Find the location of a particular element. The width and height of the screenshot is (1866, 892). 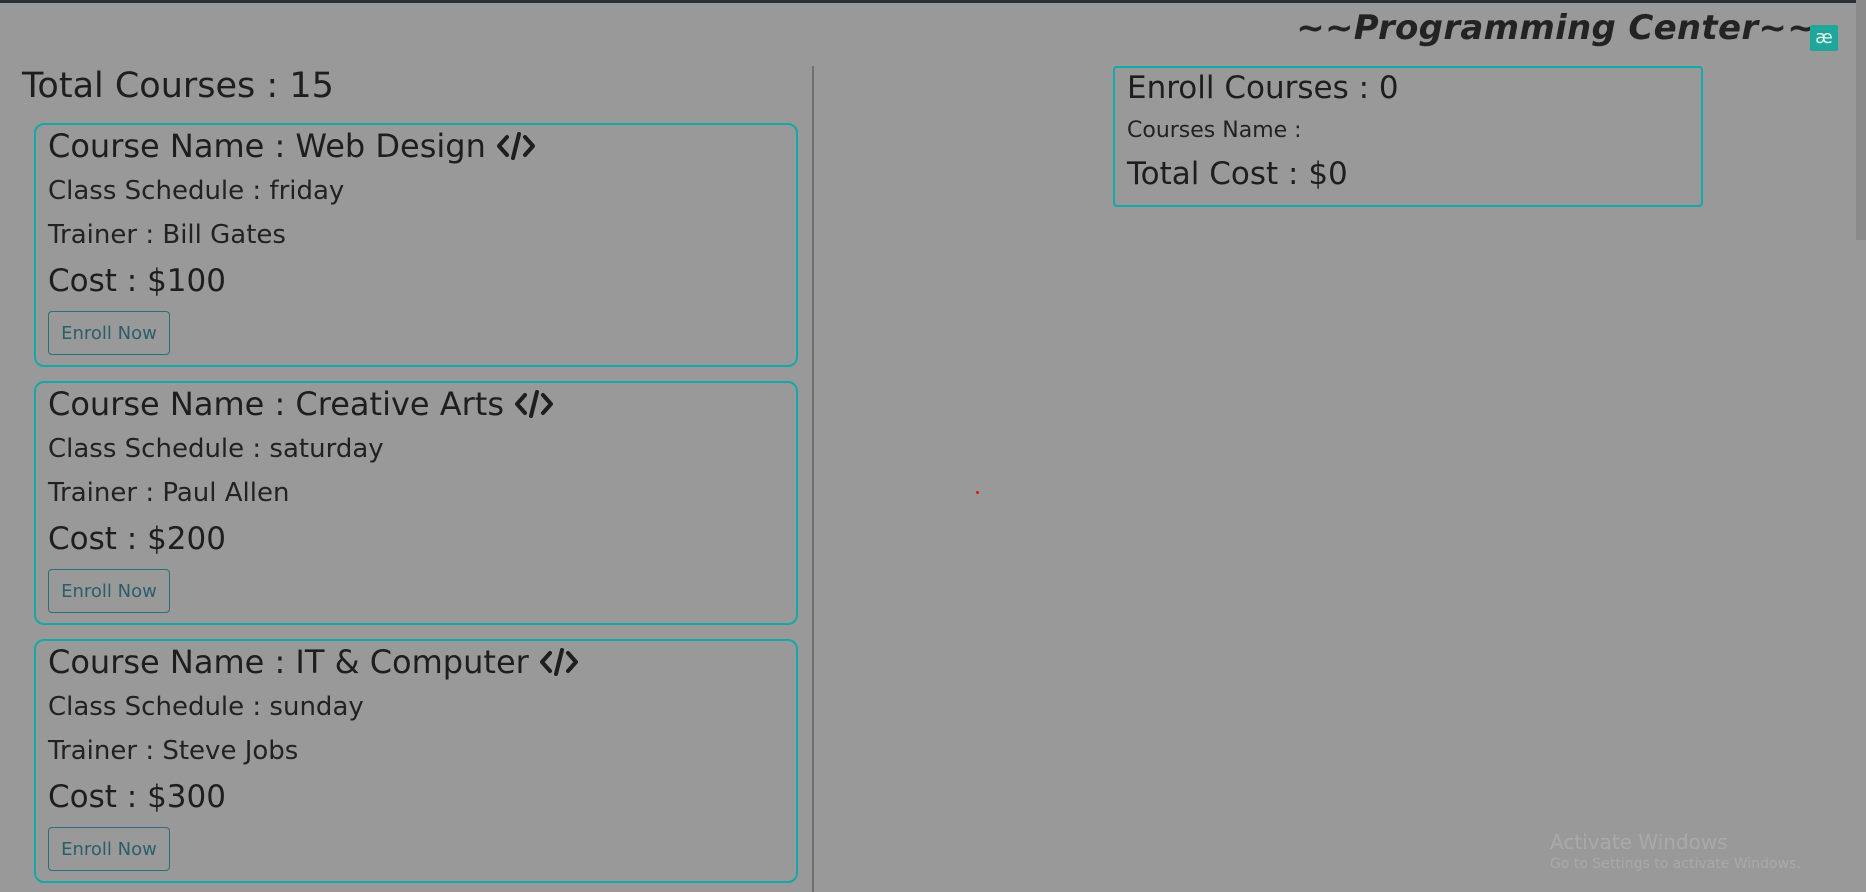

enroll-courses-count: Enroll Courses : 0 is located at coordinates (1263, 88).